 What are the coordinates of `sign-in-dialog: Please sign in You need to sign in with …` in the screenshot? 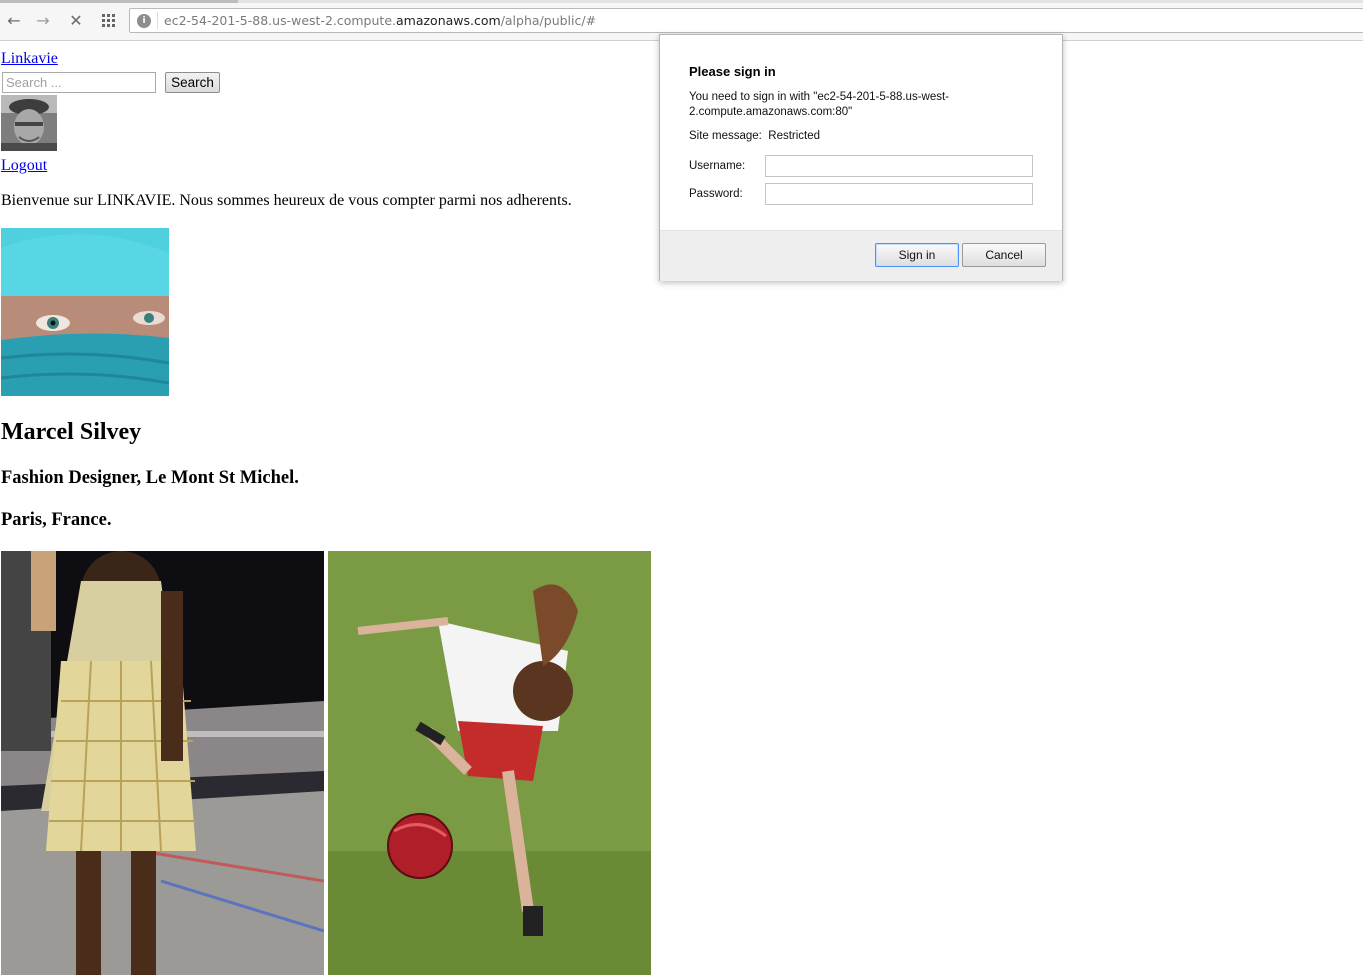 It's located at (861, 157).